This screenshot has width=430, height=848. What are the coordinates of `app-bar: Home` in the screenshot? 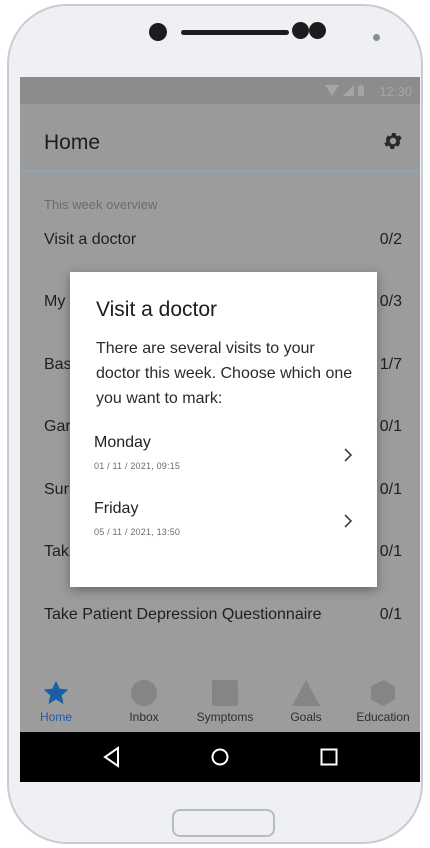 It's located at (220, 138).